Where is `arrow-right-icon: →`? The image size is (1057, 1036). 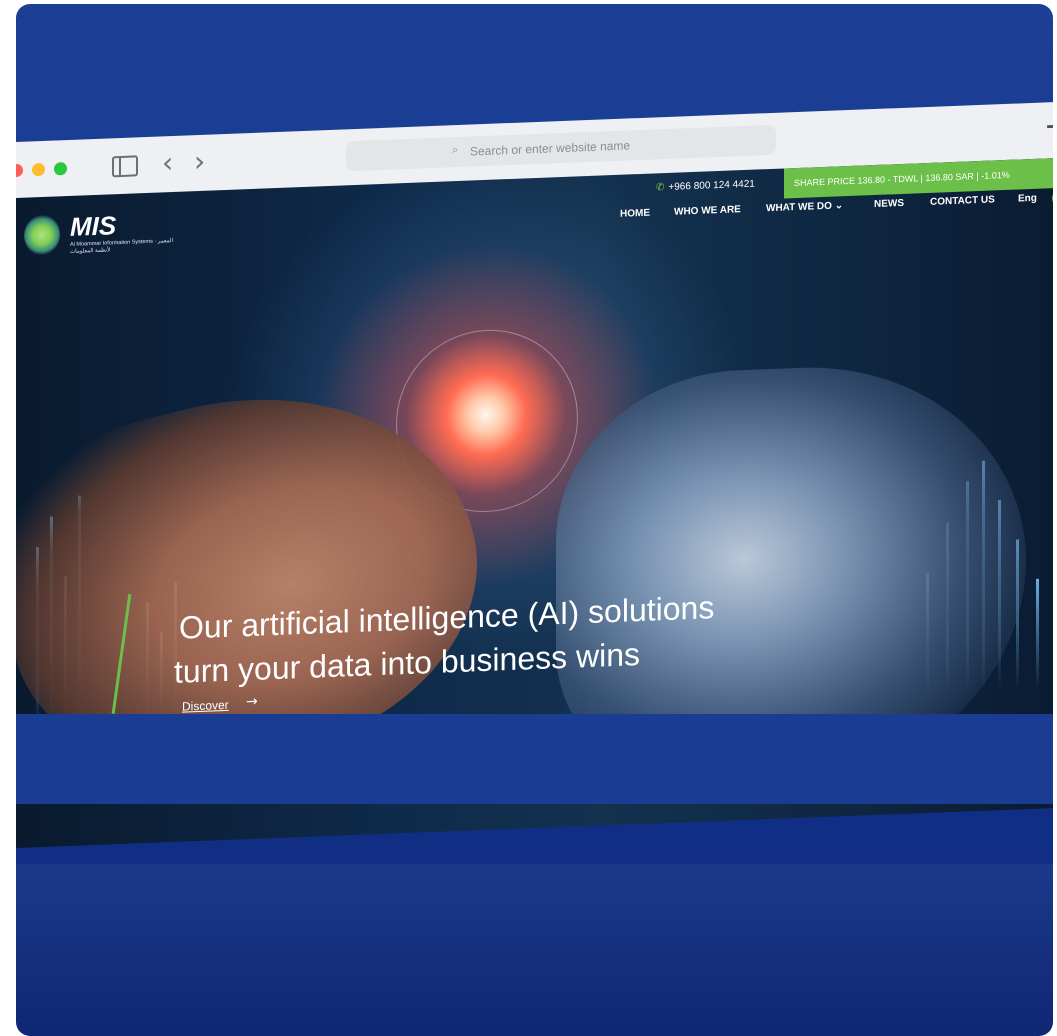 arrow-right-icon: → is located at coordinates (252, 702).